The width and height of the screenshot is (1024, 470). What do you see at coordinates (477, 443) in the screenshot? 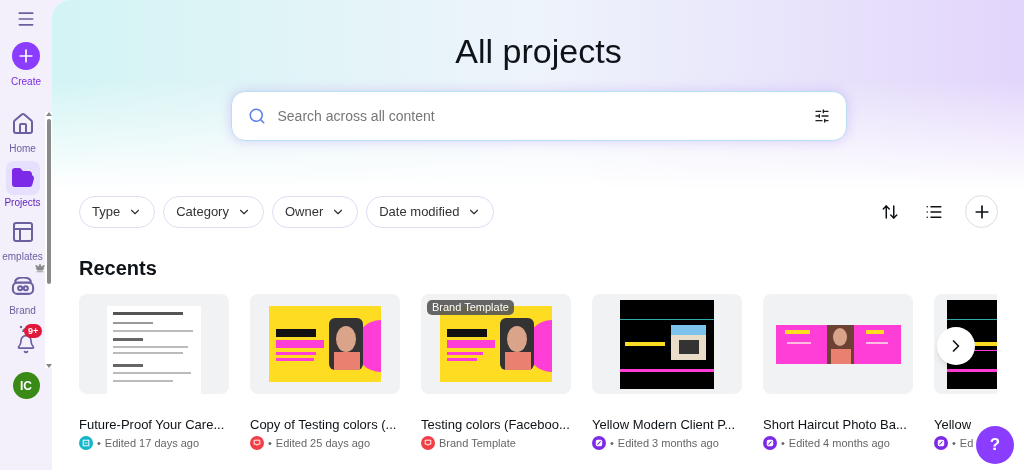
I see `edited-date: Brand Template` at bounding box center [477, 443].